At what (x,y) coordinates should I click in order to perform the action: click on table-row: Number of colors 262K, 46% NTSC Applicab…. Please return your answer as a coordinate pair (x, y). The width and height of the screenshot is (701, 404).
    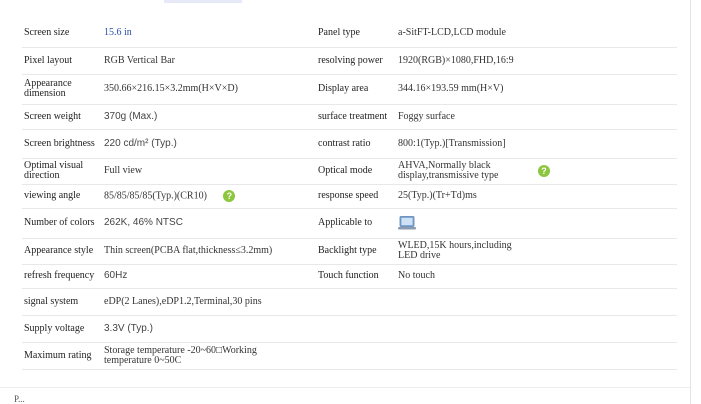
    Looking at the image, I should click on (349, 223).